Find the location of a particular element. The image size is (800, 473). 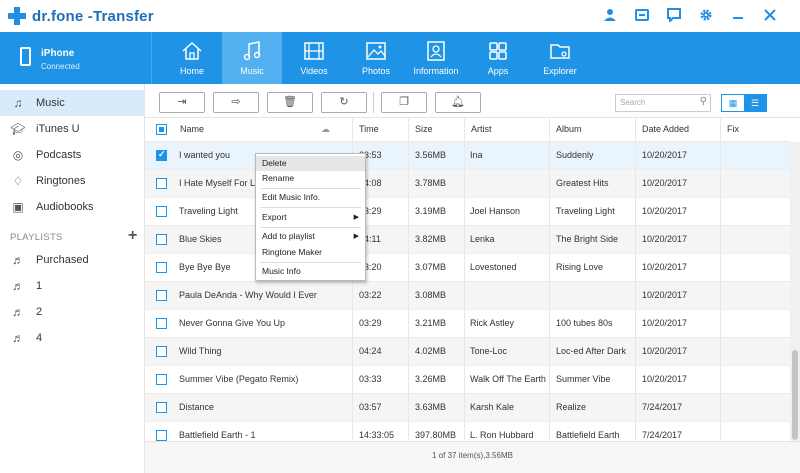

menu-item-export: Export ▶ is located at coordinates (310, 217).